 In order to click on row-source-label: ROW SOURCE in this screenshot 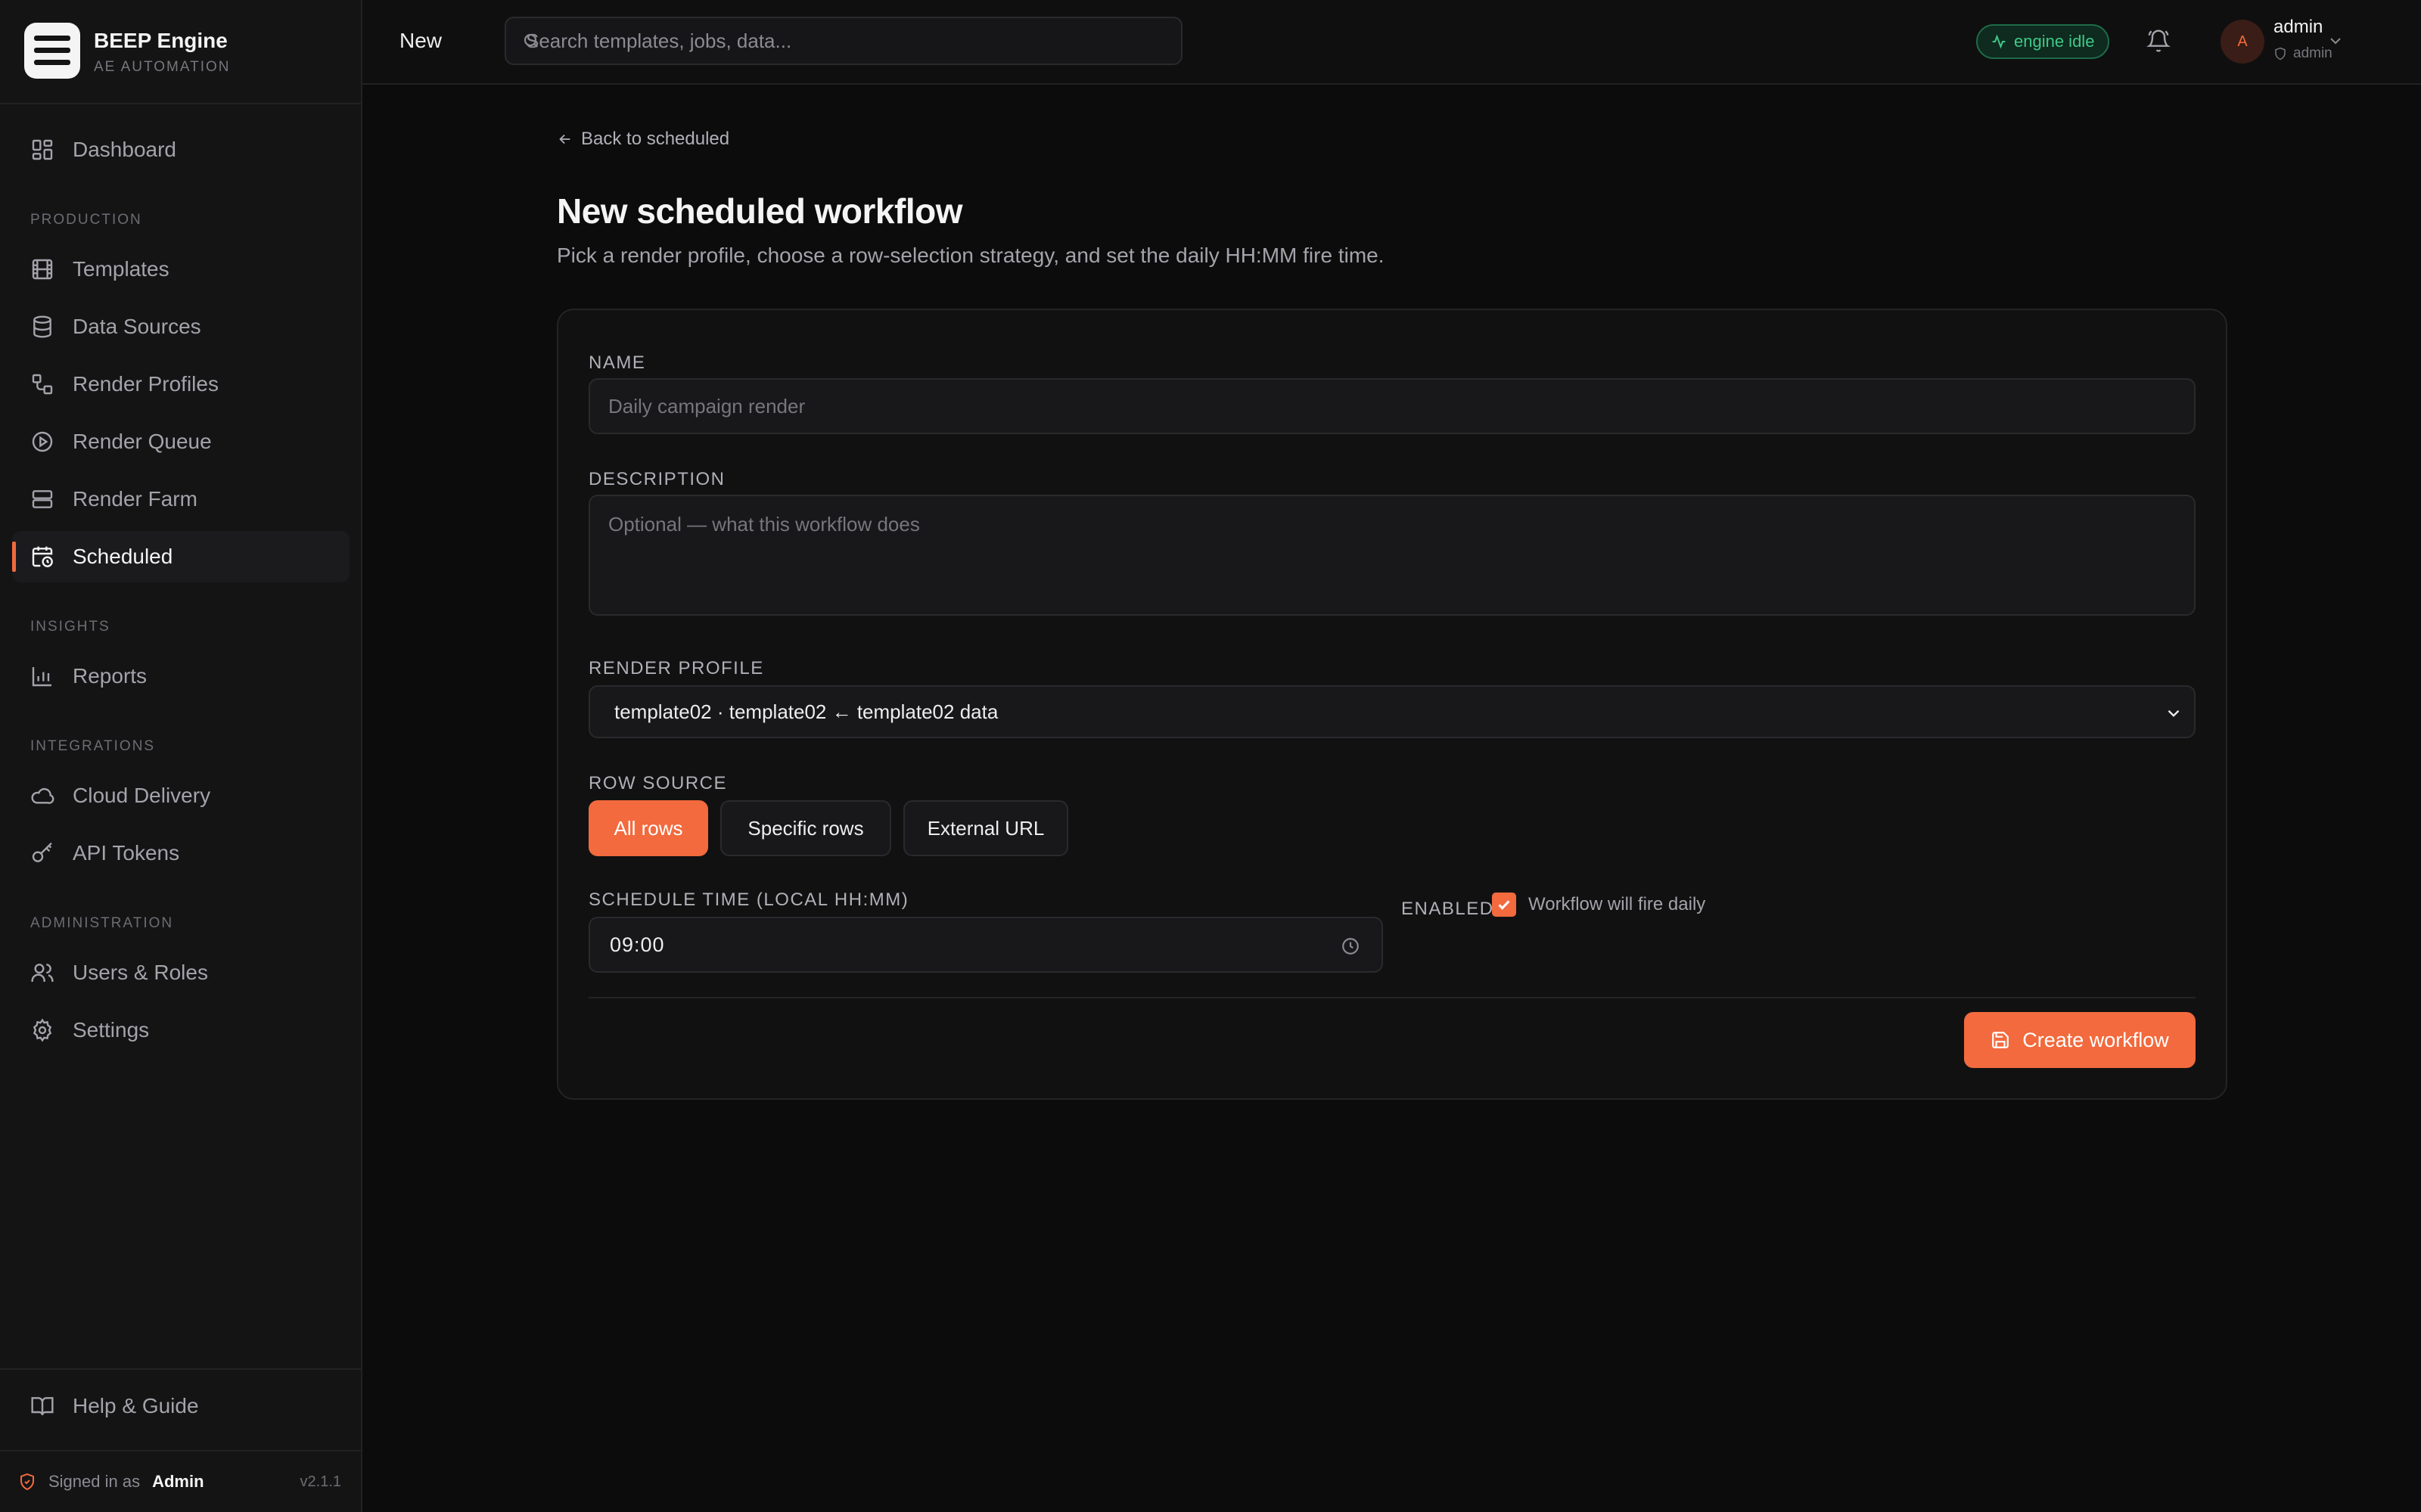, I will do `click(658, 783)`.